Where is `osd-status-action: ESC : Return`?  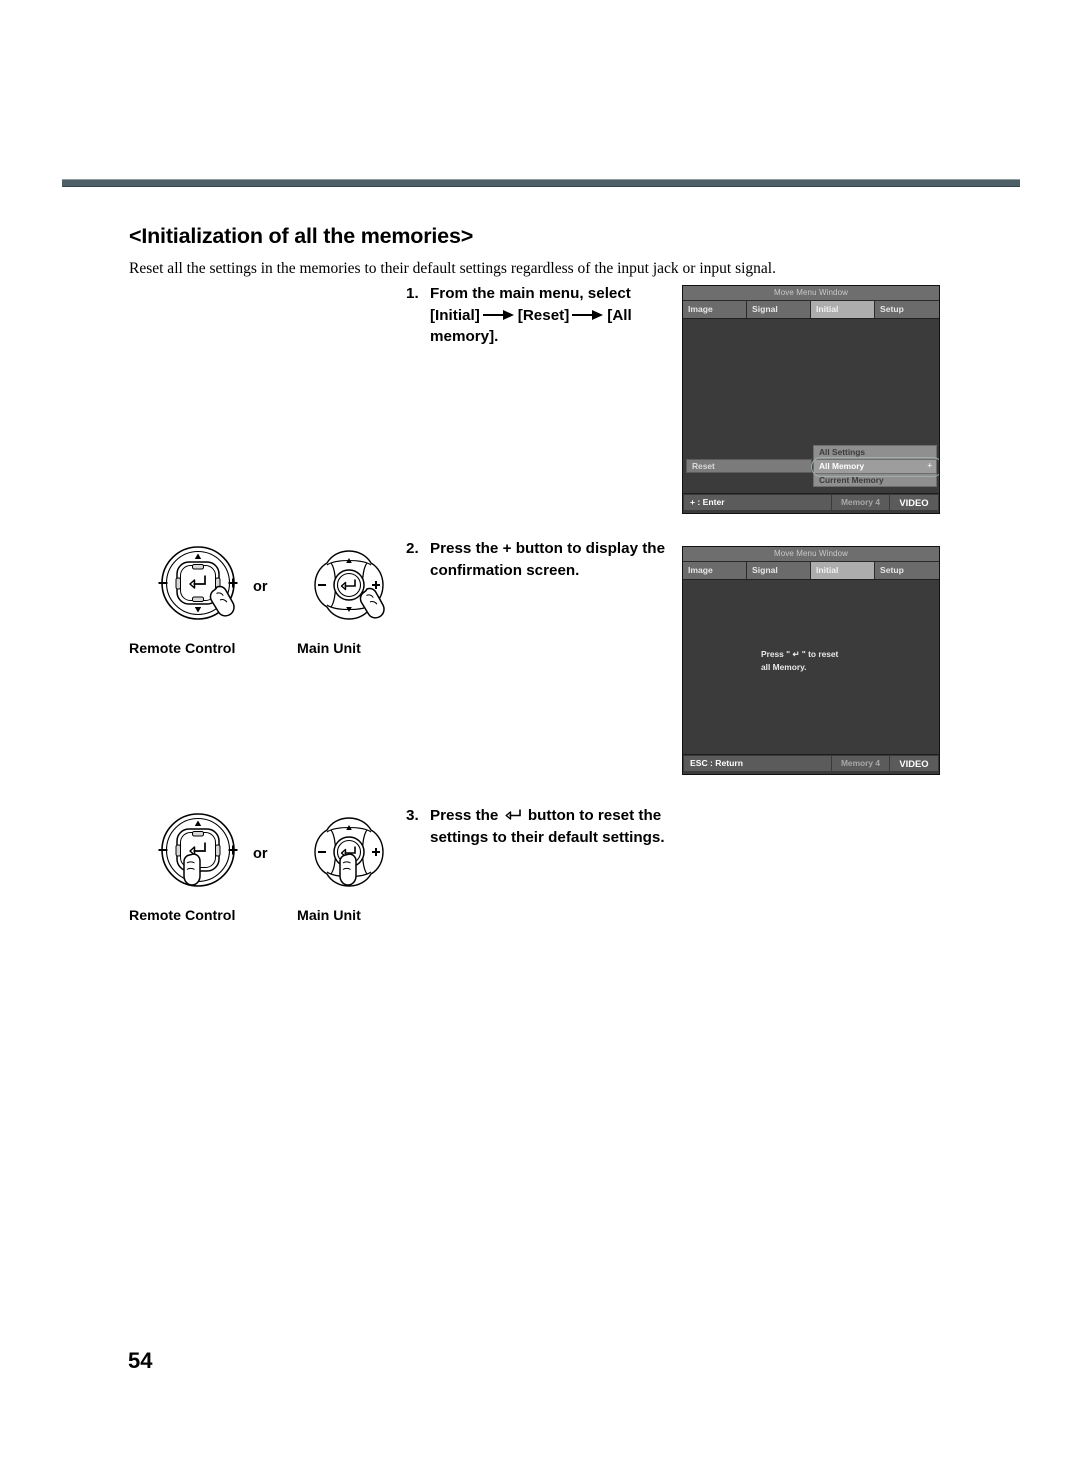 osd-status-action: ESC : Return is located at coordinates (757, 763).